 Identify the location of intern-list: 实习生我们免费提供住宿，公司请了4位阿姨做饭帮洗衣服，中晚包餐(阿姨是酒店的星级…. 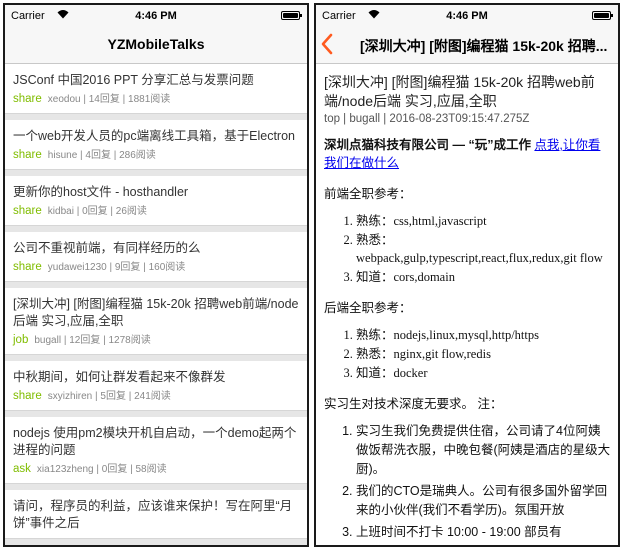
(468, 482).